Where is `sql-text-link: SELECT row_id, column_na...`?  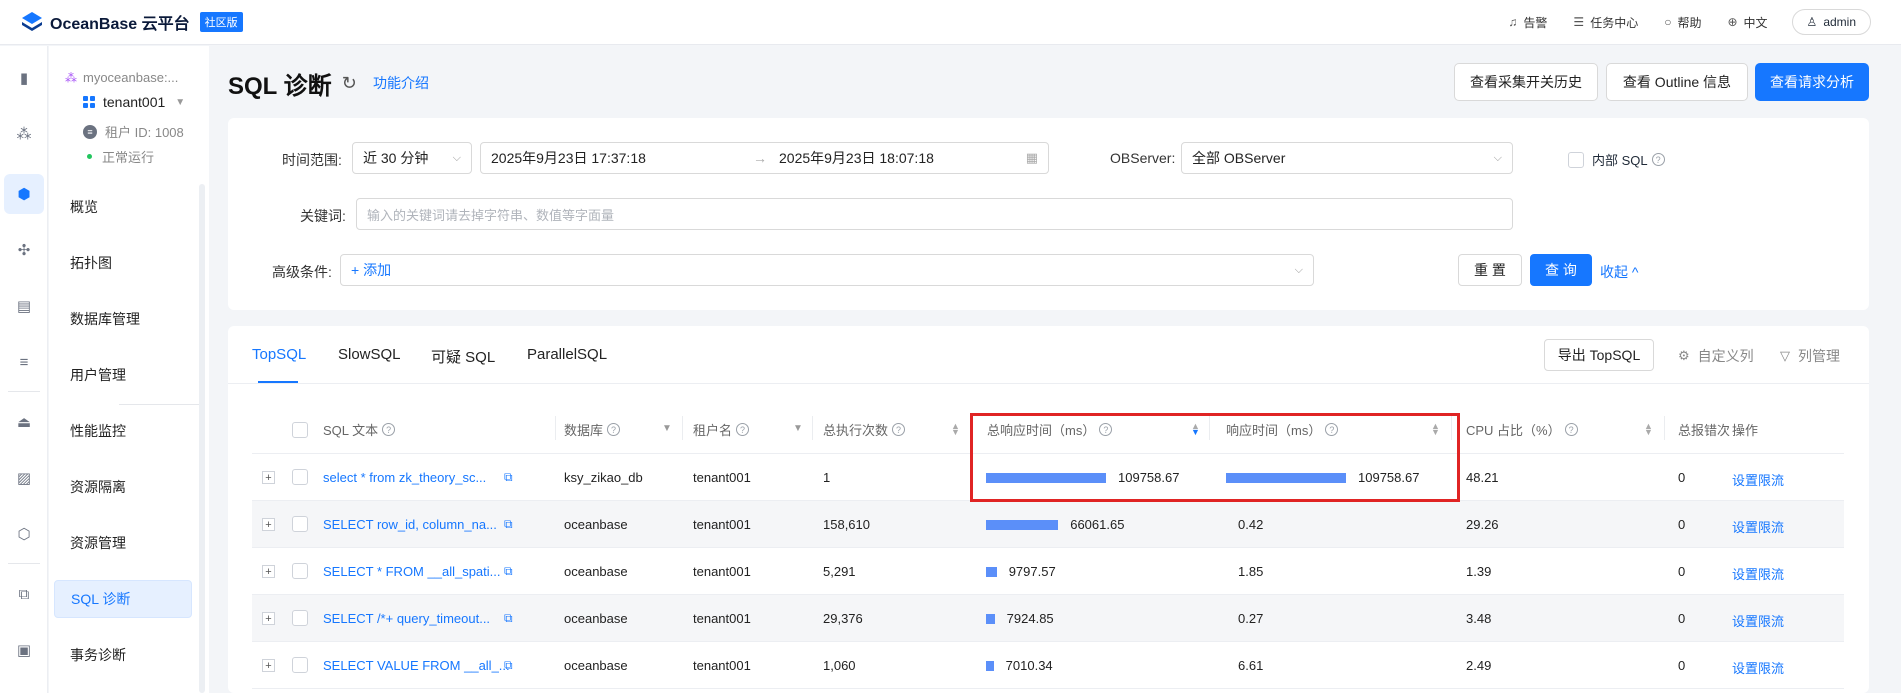 sql-text-link: SELECT row_id, column_na... is located at coordinates (410, 524).